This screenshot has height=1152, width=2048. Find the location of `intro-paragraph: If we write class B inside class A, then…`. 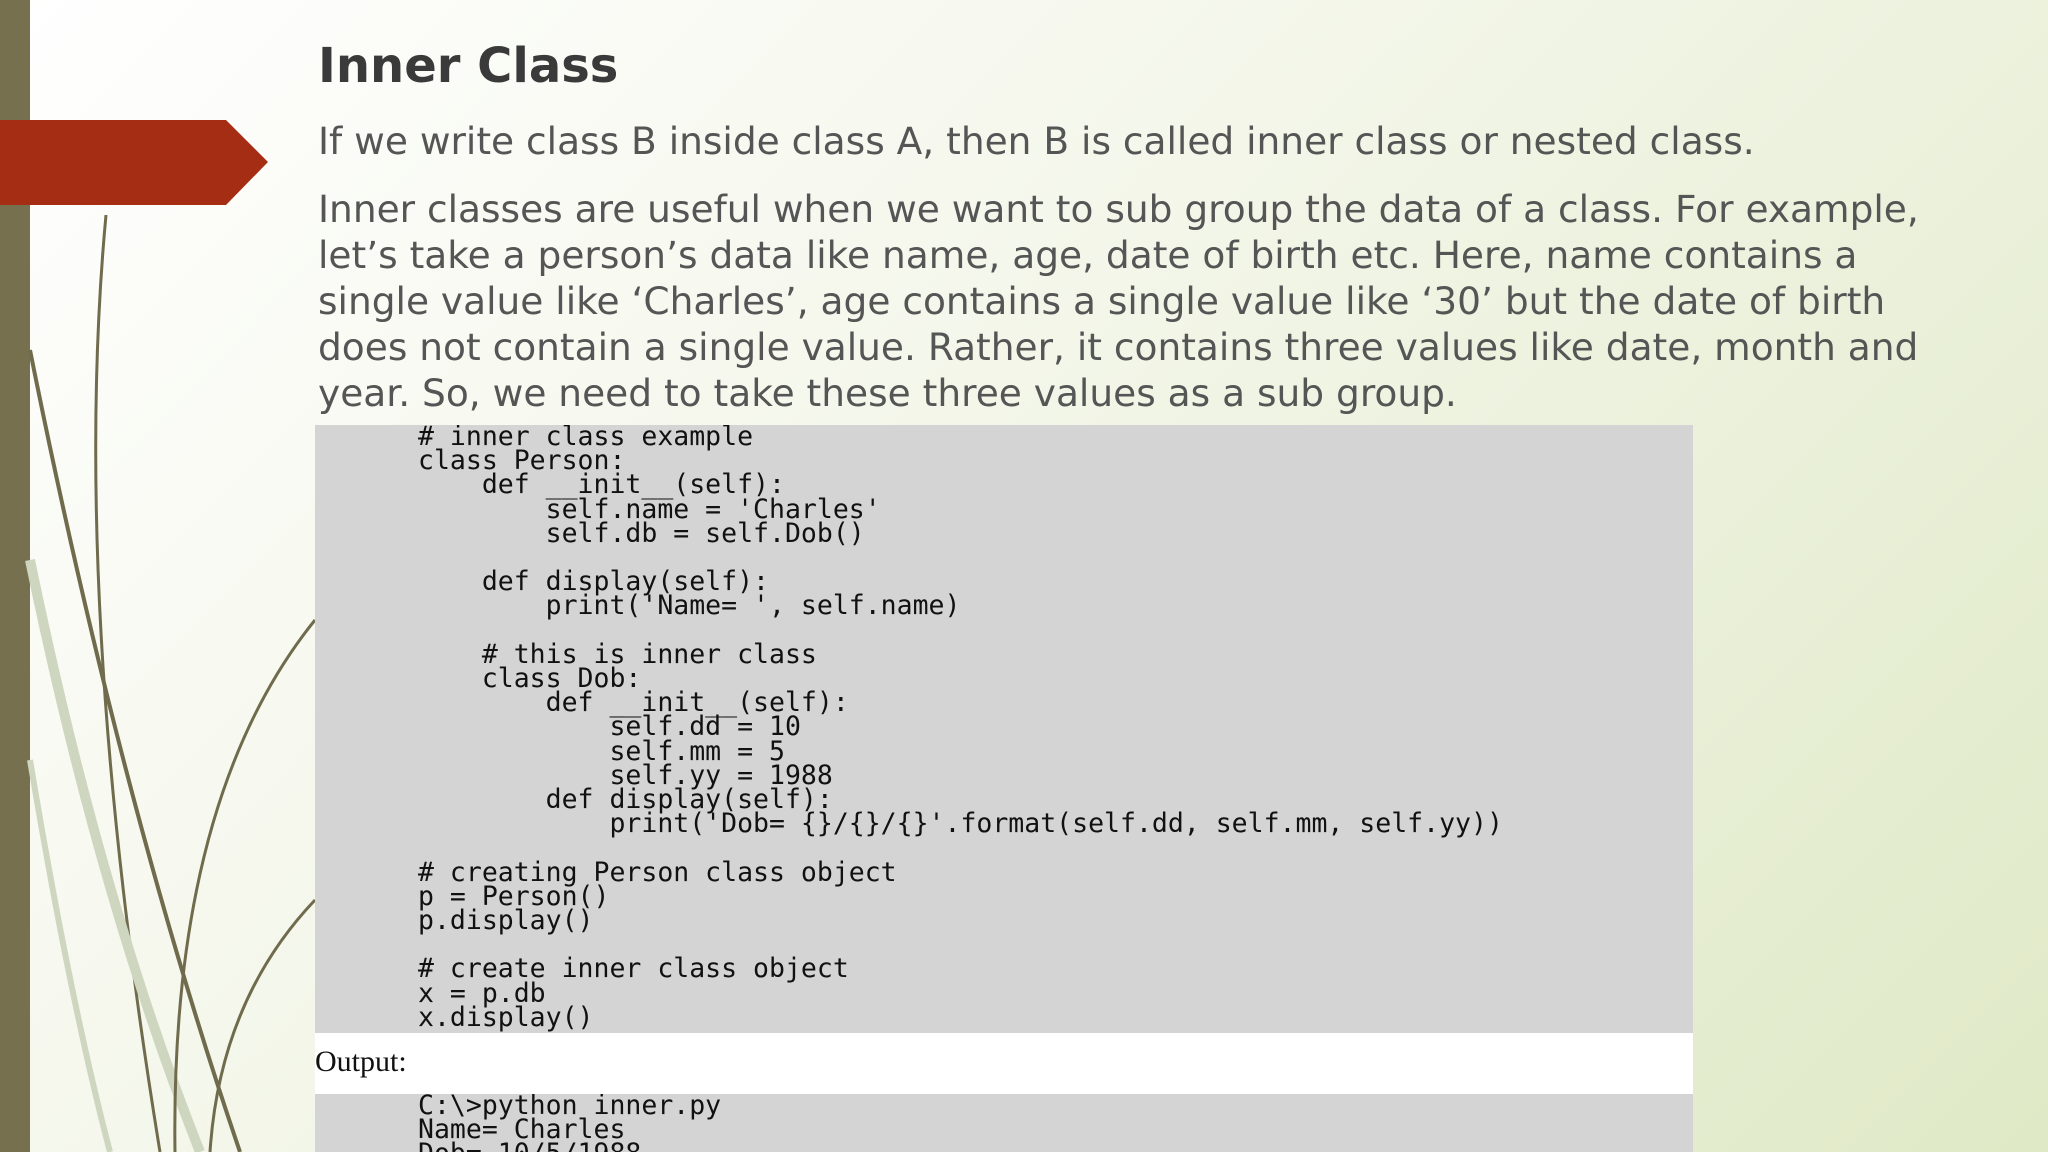

intro-paragraph: If we write class B inside class A, then… is located at coordinates (1036, 141).